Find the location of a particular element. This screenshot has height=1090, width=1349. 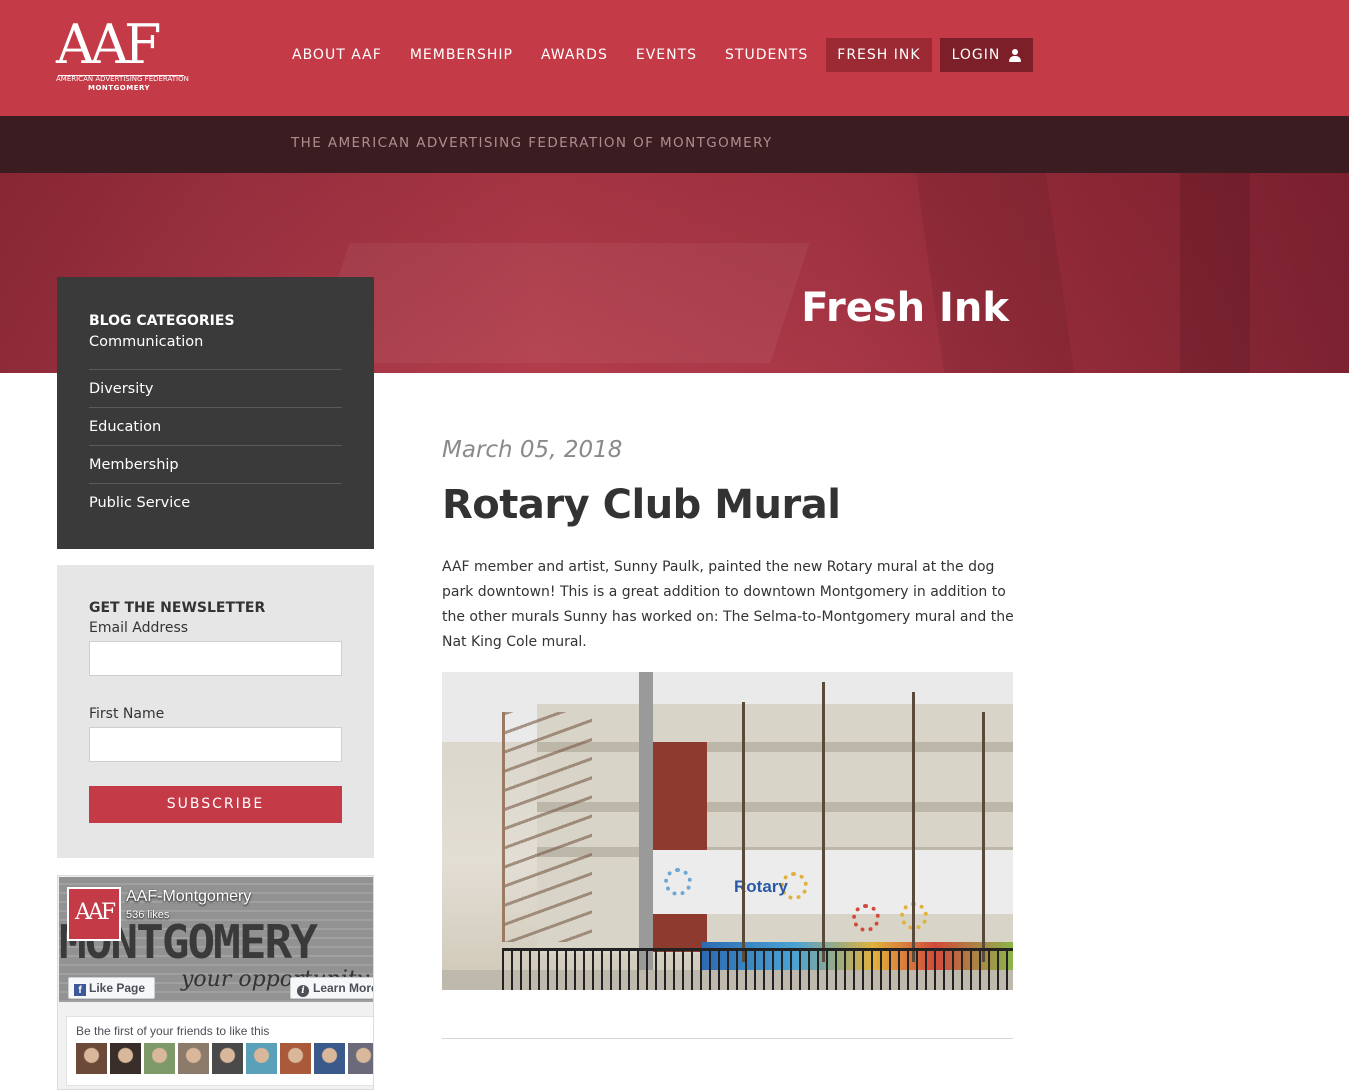

logo-city: MONTGOMERY is located at coordinates (119, 88).